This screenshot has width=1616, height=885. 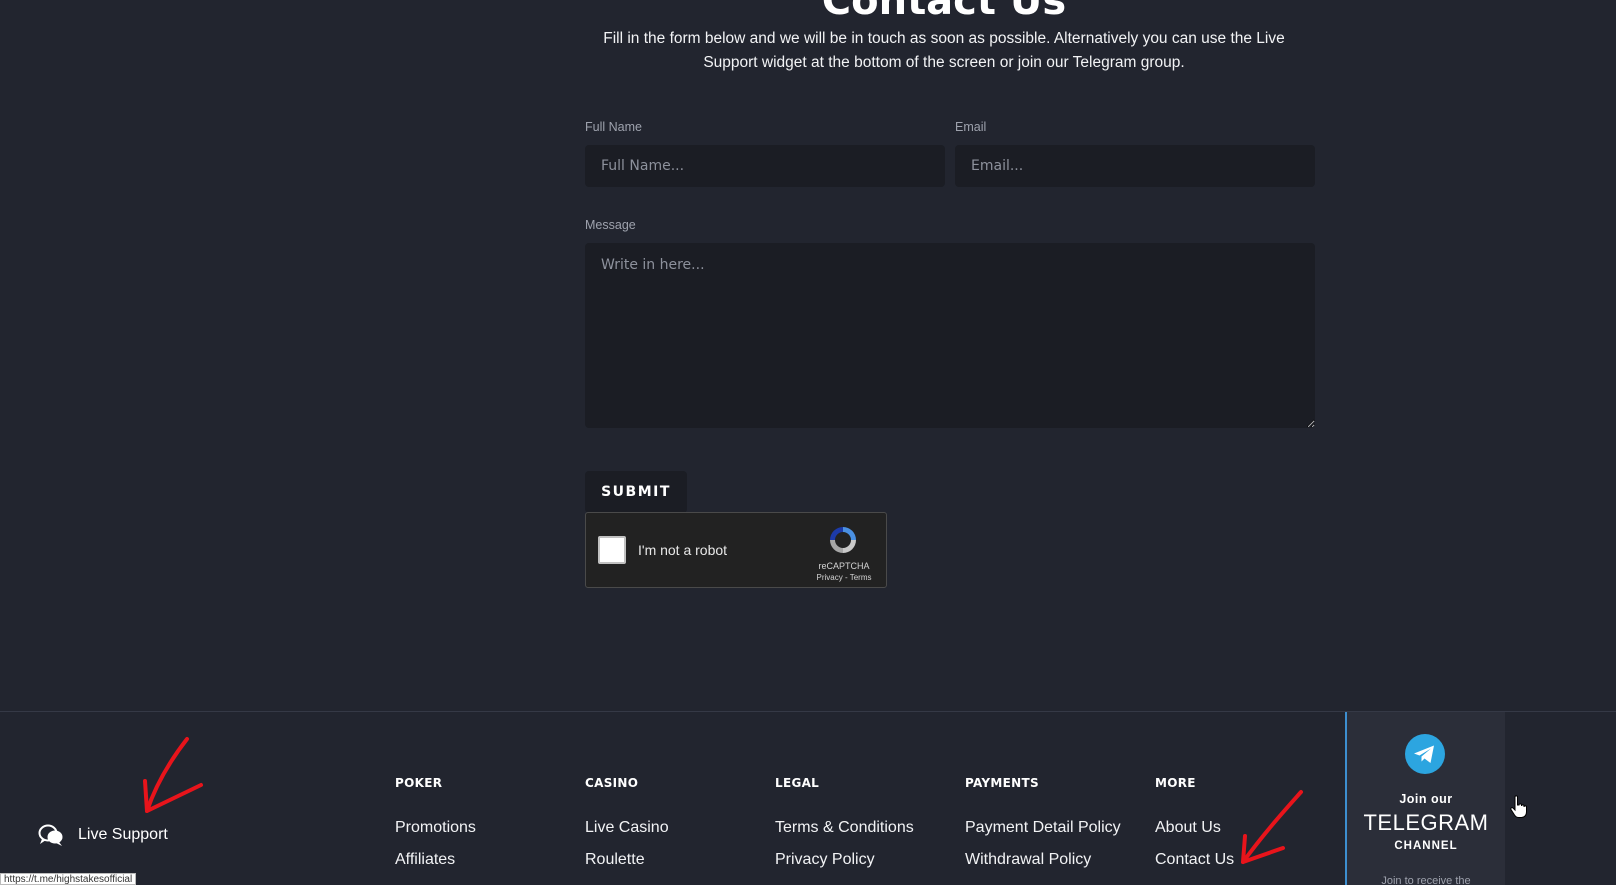 I want to click on annotation-arrow-contact-us, so click(x=1272, y=827).